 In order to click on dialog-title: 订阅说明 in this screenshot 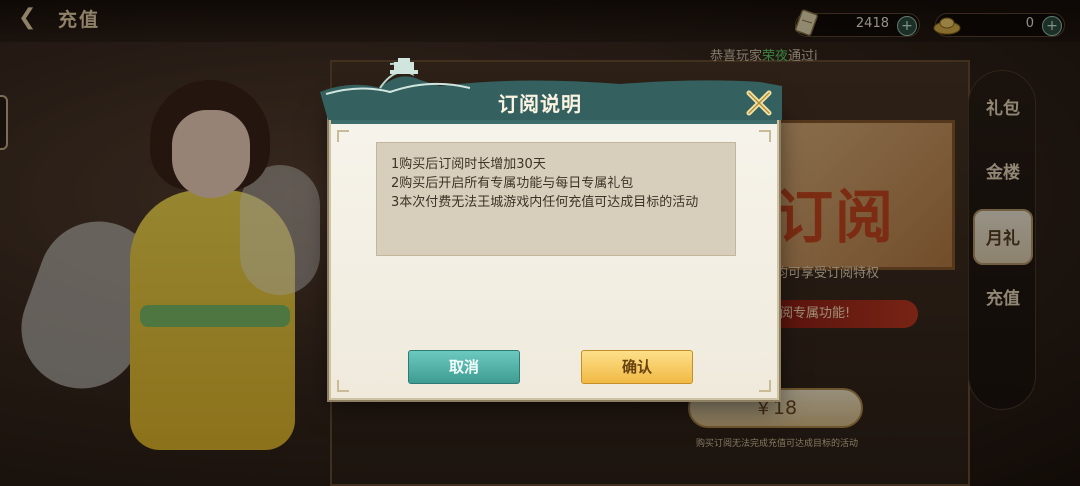, I will do `click(540, 104)`.